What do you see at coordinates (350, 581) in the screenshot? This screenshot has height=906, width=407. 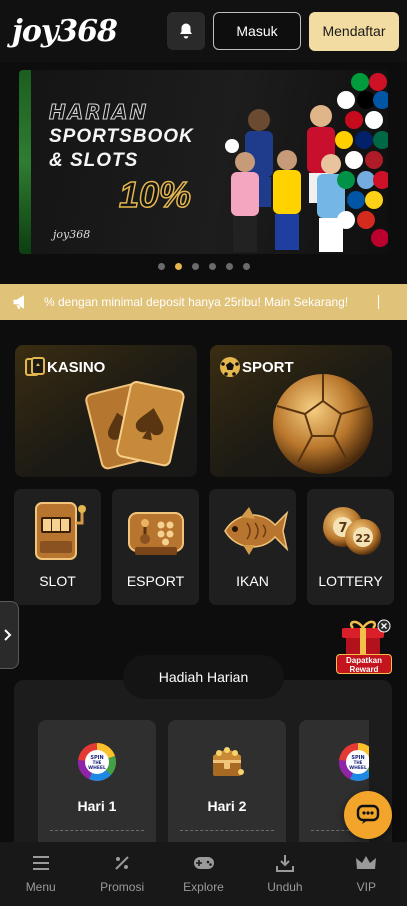 I see `category-lottery-label: LOTTERY` at bounding box center [350, 581].